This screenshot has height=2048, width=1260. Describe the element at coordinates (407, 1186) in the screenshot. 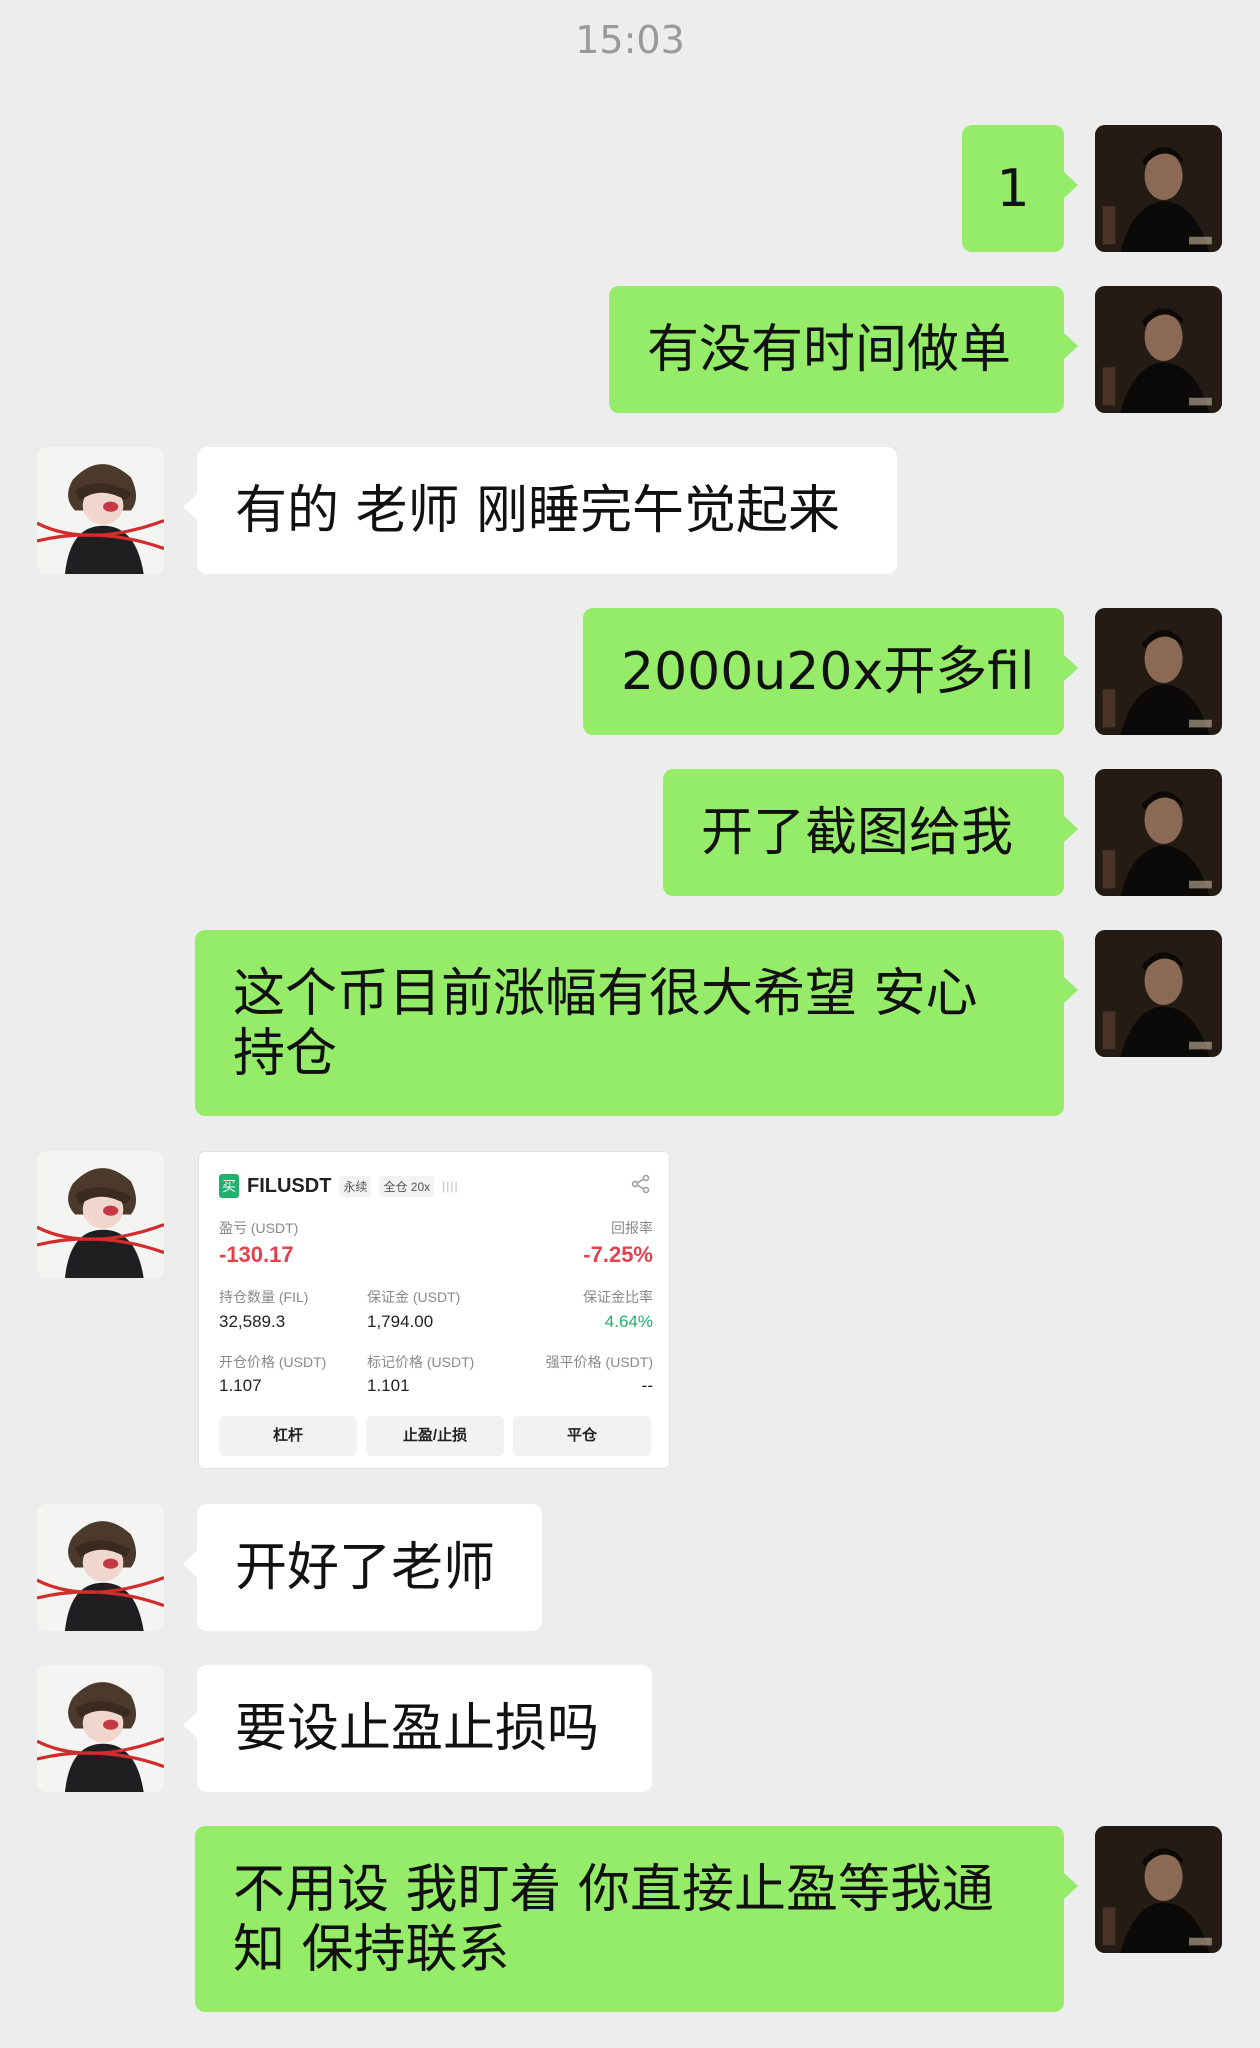

I see `margin-mode-tag: 全仓 20x` at that location.